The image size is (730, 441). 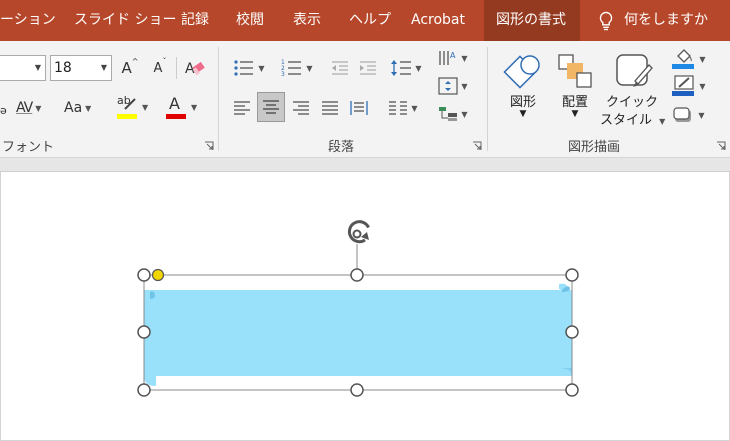 I want to click on shapes-dropdown-arrow: ▼, so click(x=523, y=114).